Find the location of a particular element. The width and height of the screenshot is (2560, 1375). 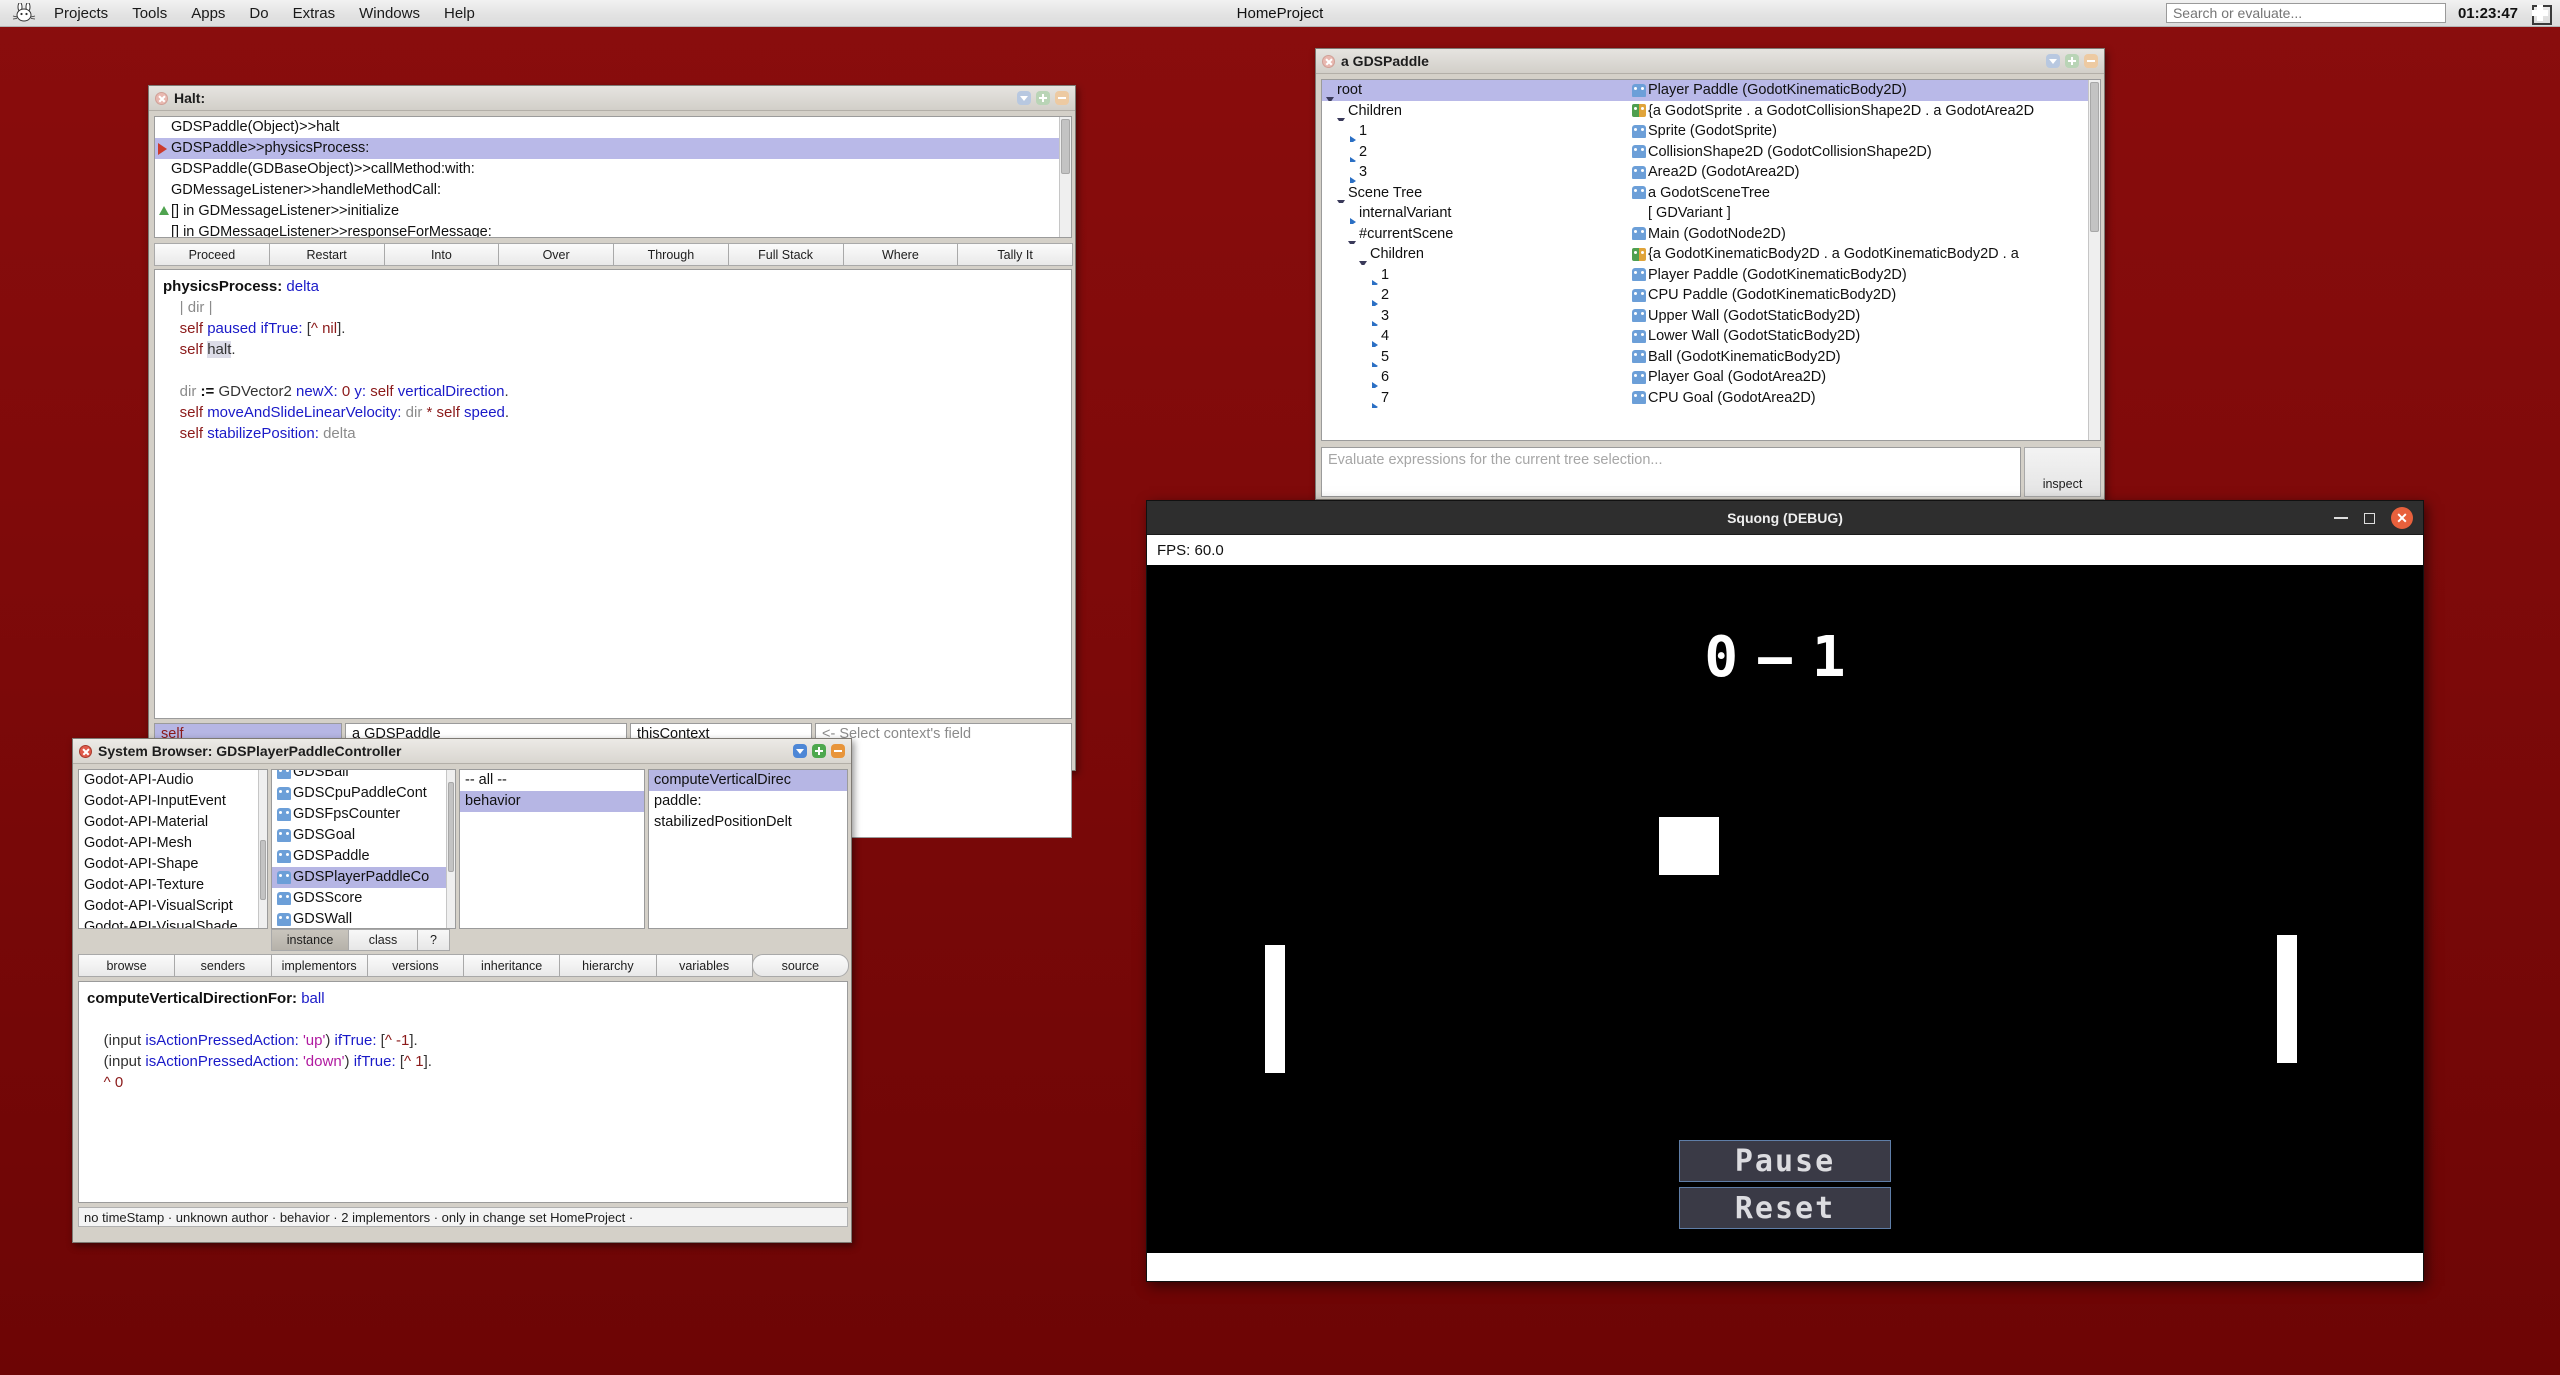

scene-tree-row: 6 Player Goal (GodotArea2D) is located at coordinates (1711, 377).